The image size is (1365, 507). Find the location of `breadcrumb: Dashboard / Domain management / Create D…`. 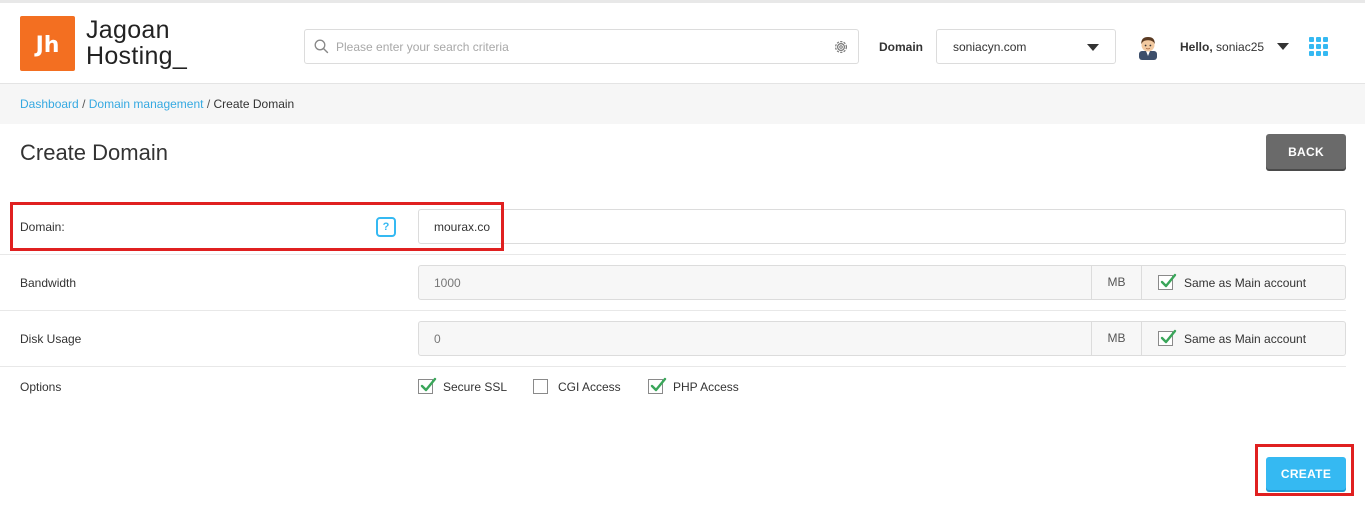

breadcrumb: Dashboard / Domain management / Create D… is located at coordinates (157, 104).